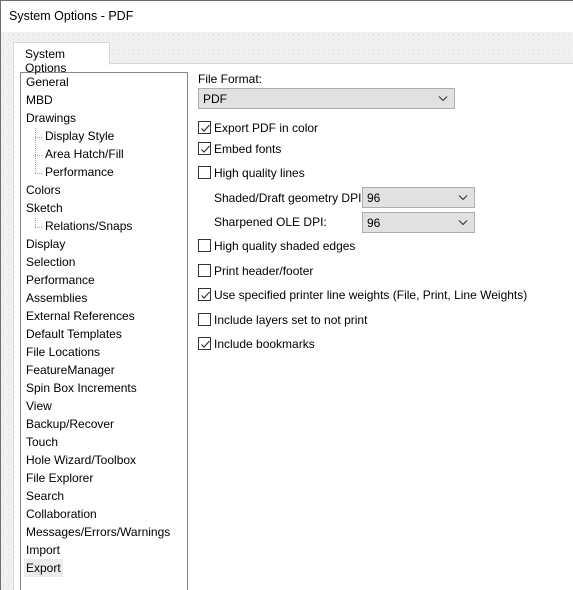 Image resolution: width=573 pixels, height=590 pixels. I want to click on tab-system-options: System Options, so click(61, 58).